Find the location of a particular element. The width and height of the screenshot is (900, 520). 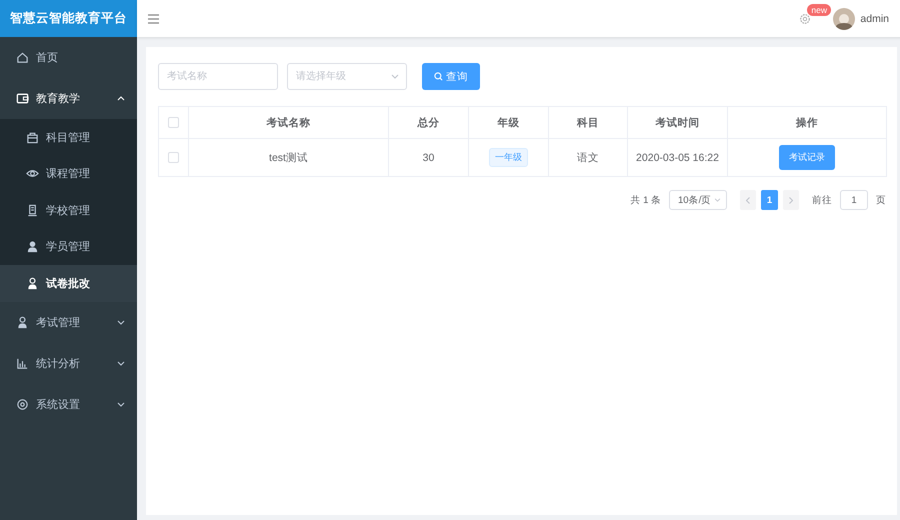

new-badge: new is located at coordinates (819, 10).